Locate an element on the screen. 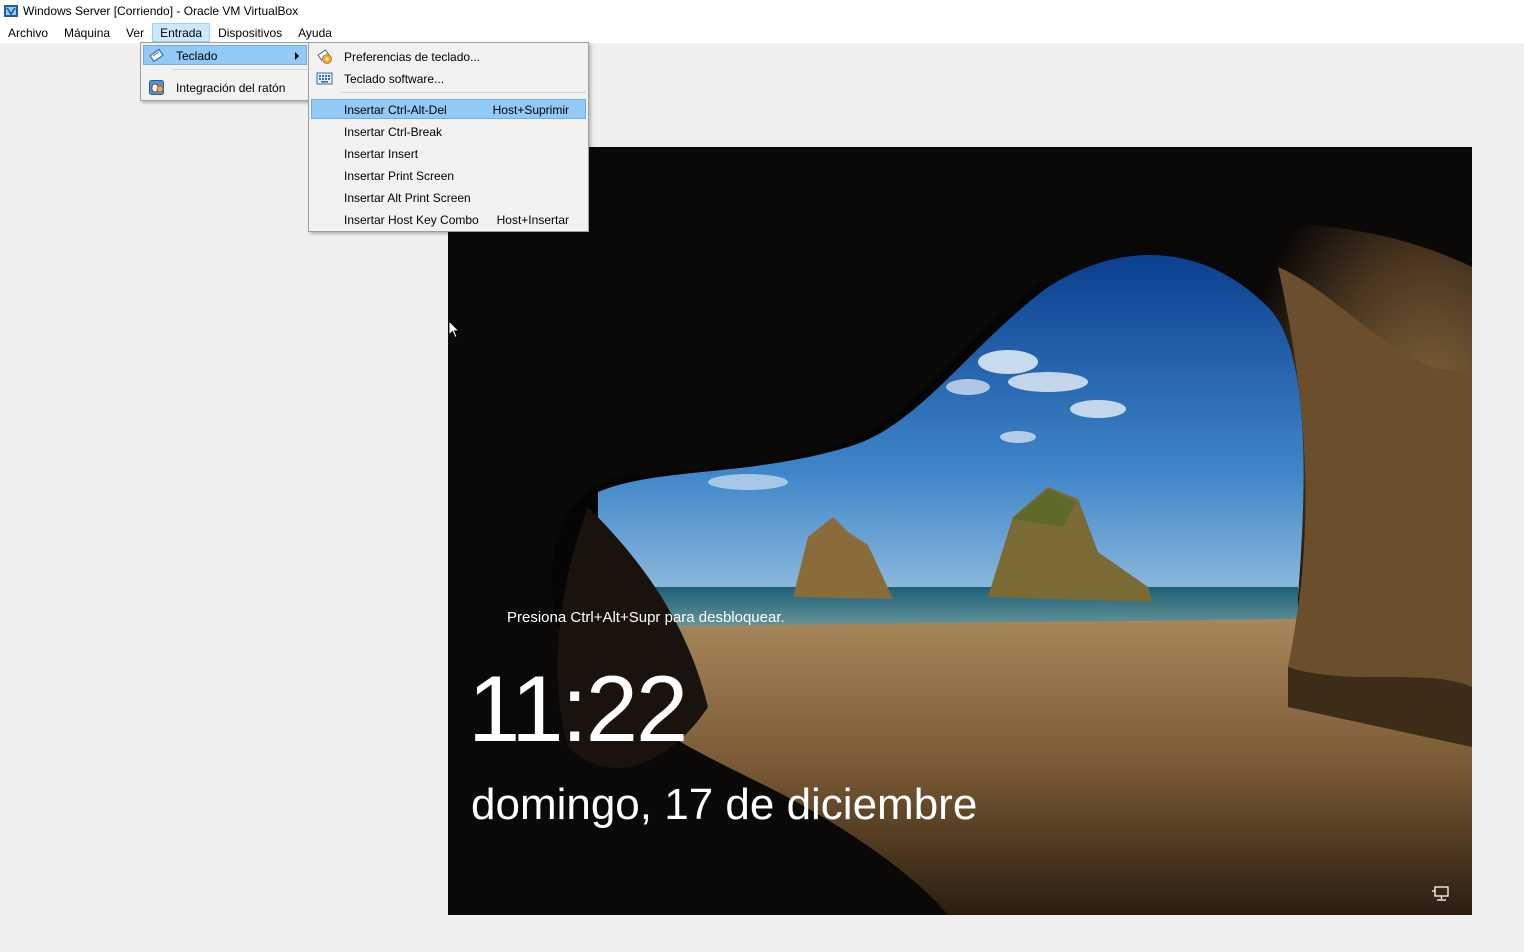  unlock-prompt: Presiona Ctrl+Alt+Supr para desbloquear. is located at coordinates (646, 617).